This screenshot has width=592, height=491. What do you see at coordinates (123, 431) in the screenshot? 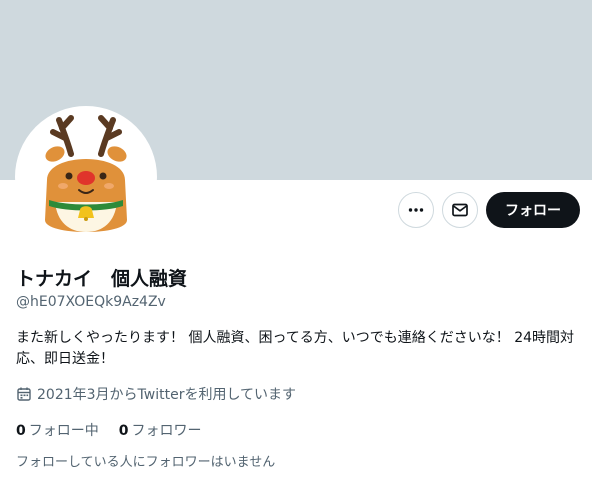
I see `followers-count: 0` at bounding box center [123, 431].